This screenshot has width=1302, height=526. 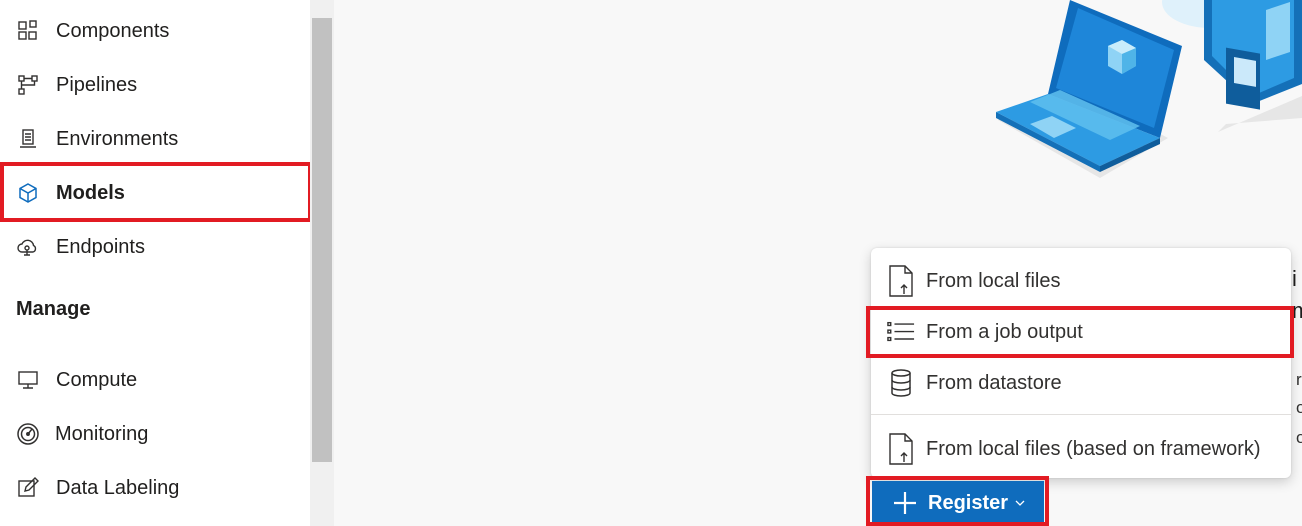 What do you see at coordinates (53, 309) in the screenshot?
I see `manage-heading: Manage` at bounding box center [53, 309].